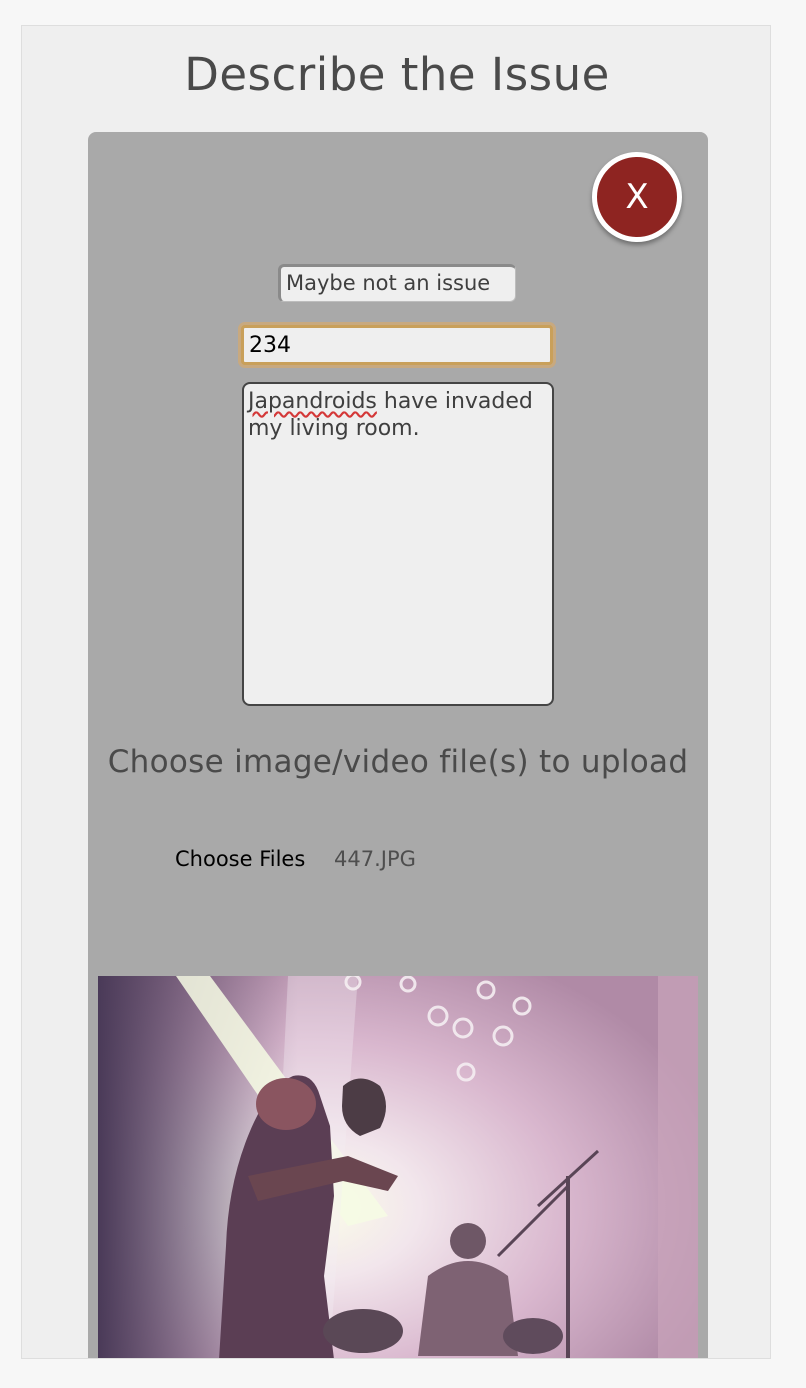  What do you see at coordinates (637, 197) in the screenshot?
I see `close-button: X` at bounding box center [637, 197].